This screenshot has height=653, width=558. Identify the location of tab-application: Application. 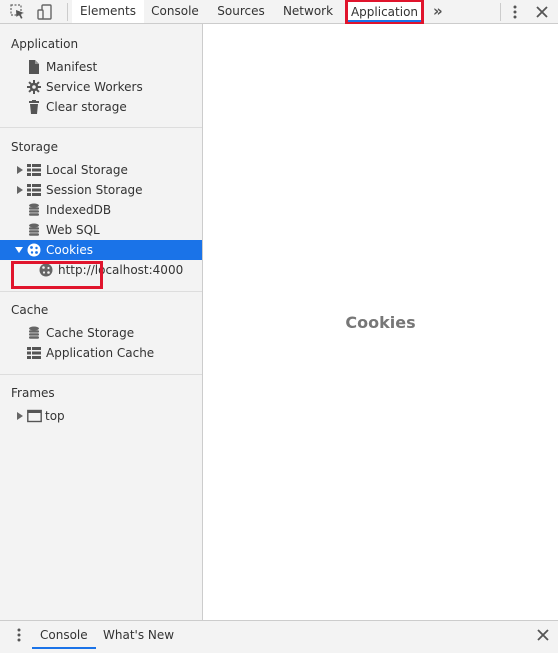
(384, 12).